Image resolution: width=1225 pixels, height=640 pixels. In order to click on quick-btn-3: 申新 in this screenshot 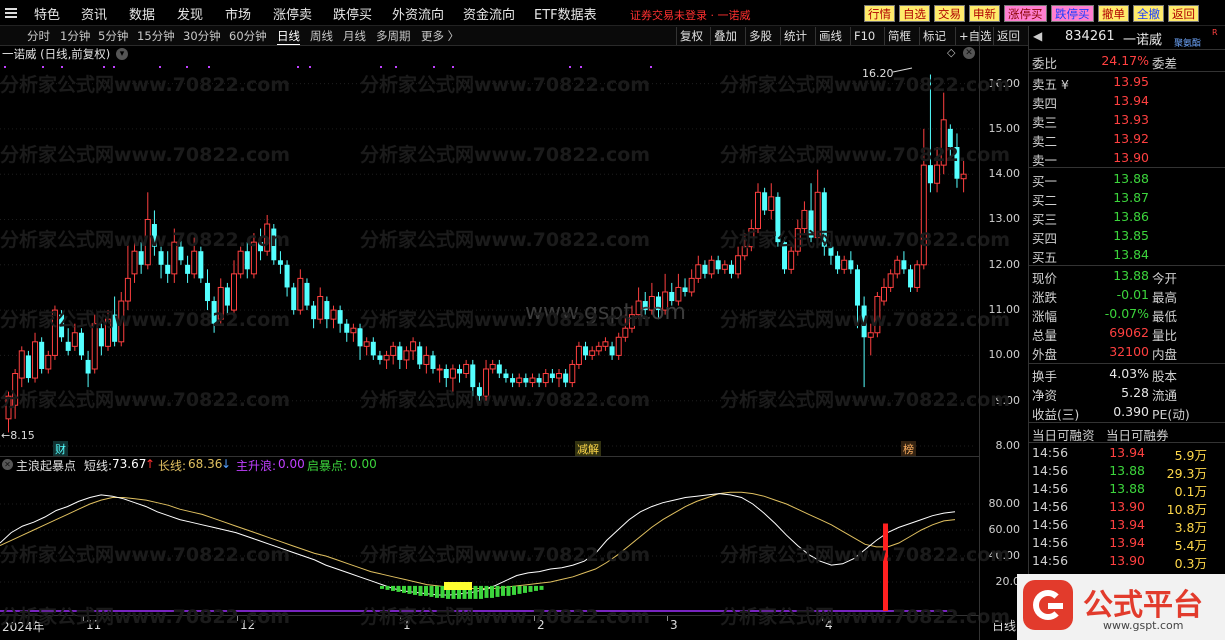, I will do `click(984, 13)`.